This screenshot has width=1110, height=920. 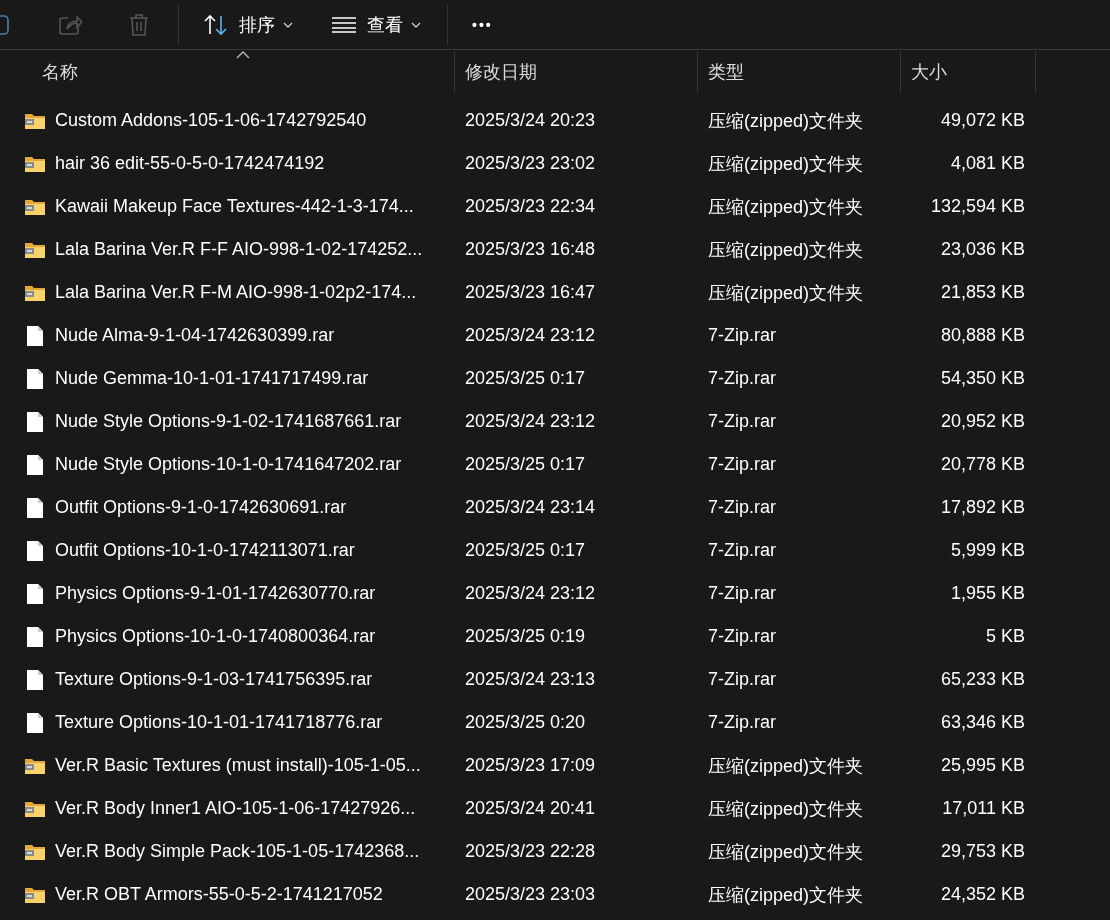 What do you see at coordinates (216, 24) in the screenshot?
I see `sort-arrows-icon` at bounding box center [216, 24].